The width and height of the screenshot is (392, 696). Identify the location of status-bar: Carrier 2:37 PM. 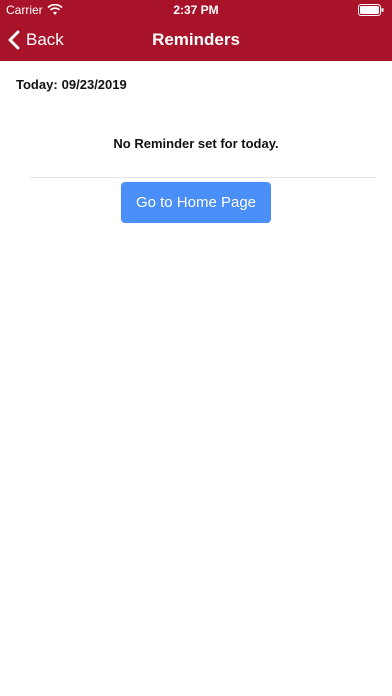
(196, 10).